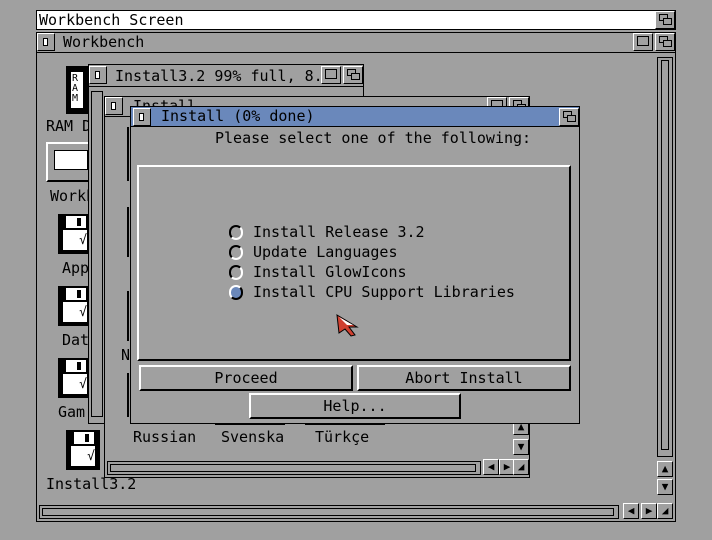 The height and width of the screenshot is (540, 712). I want to click on workbench-zoom-gadget, so click(643, 42).